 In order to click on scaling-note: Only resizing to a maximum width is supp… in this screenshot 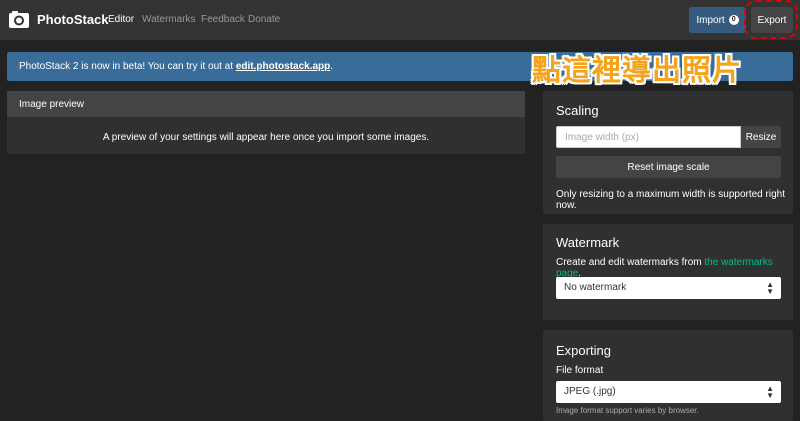, I will do `click(670, 200)`.